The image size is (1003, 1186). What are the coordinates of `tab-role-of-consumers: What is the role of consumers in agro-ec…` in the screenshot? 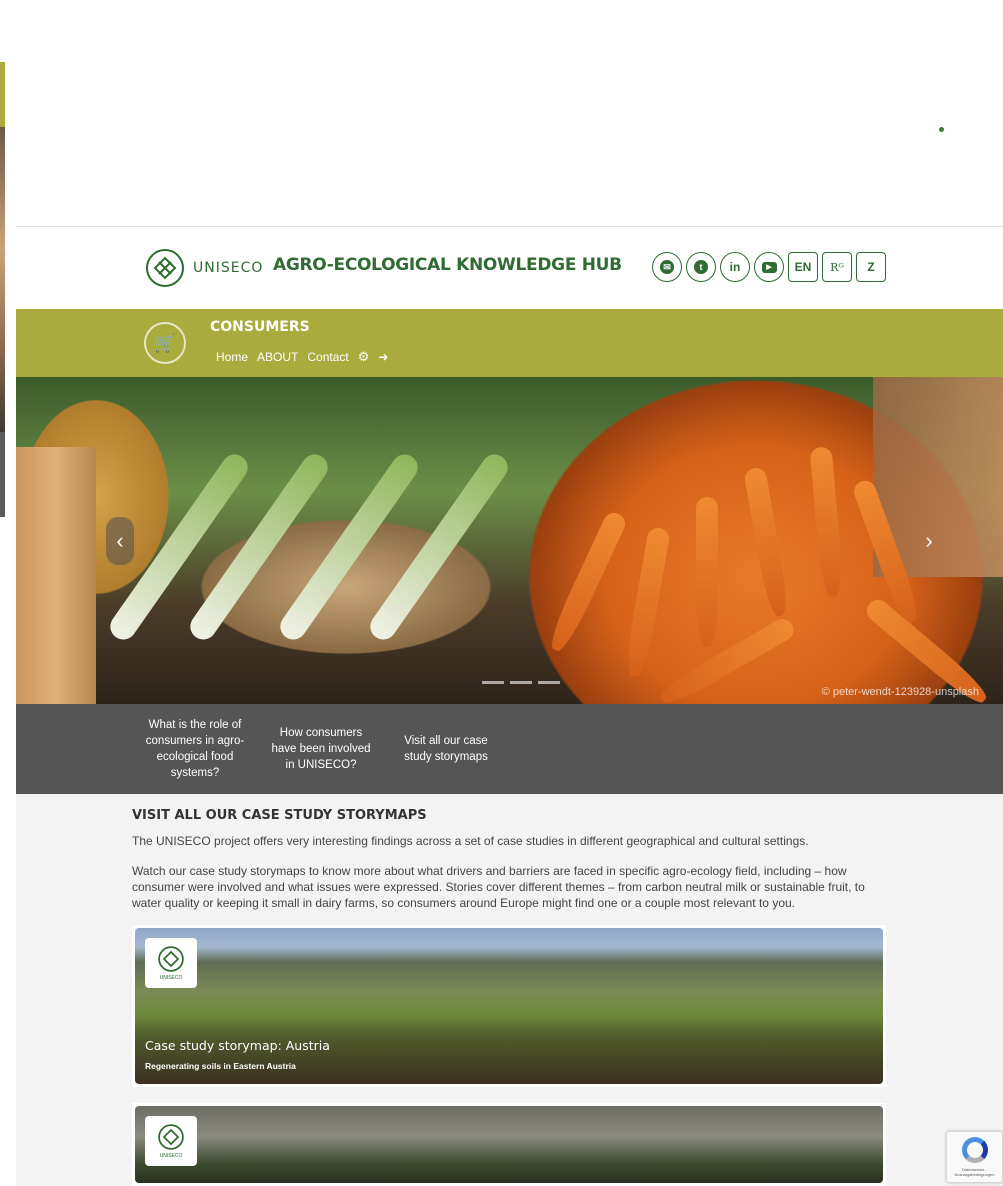 It's located at (195, 749).